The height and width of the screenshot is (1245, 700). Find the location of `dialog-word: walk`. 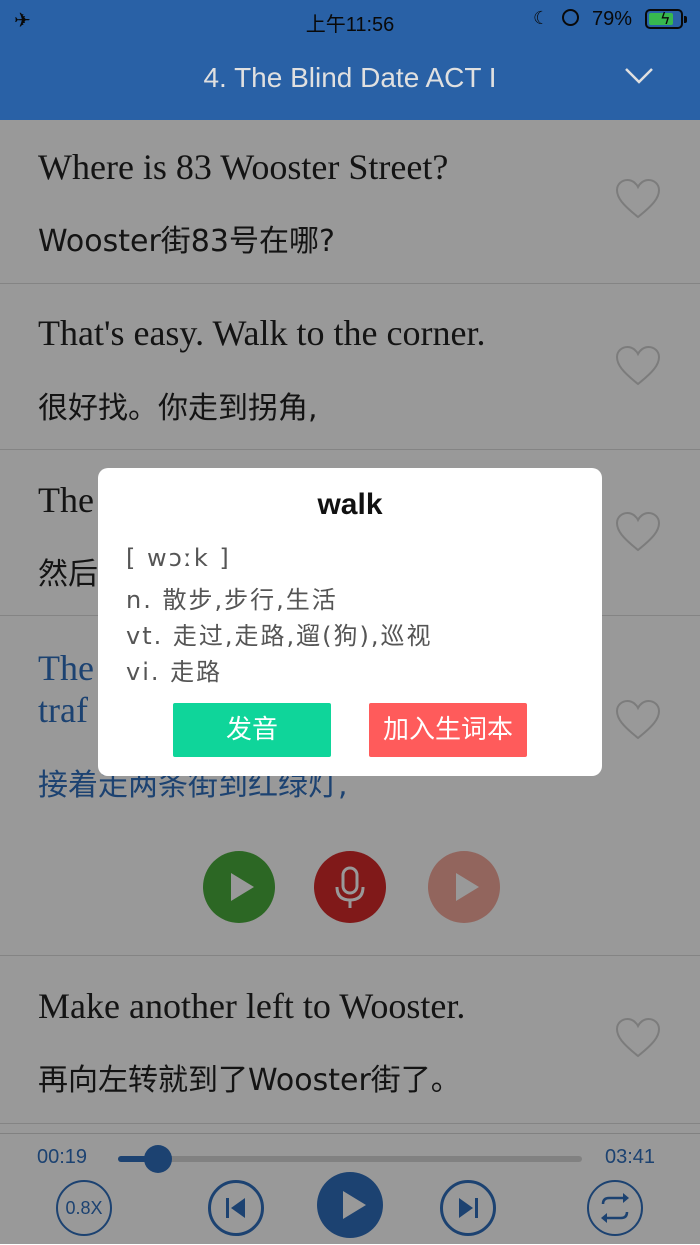

dialog-word: walk is located at coordinates (350, 504).